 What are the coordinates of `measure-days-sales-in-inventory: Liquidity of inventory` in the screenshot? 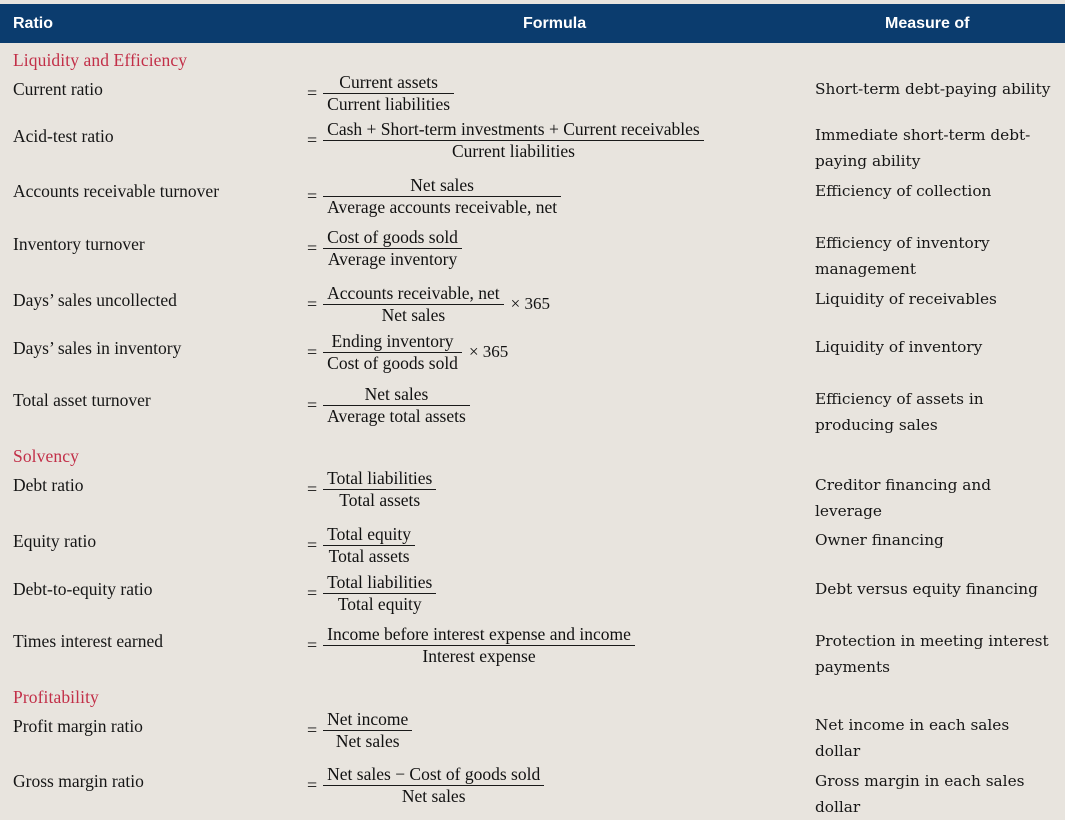 It's located at (899, 347).